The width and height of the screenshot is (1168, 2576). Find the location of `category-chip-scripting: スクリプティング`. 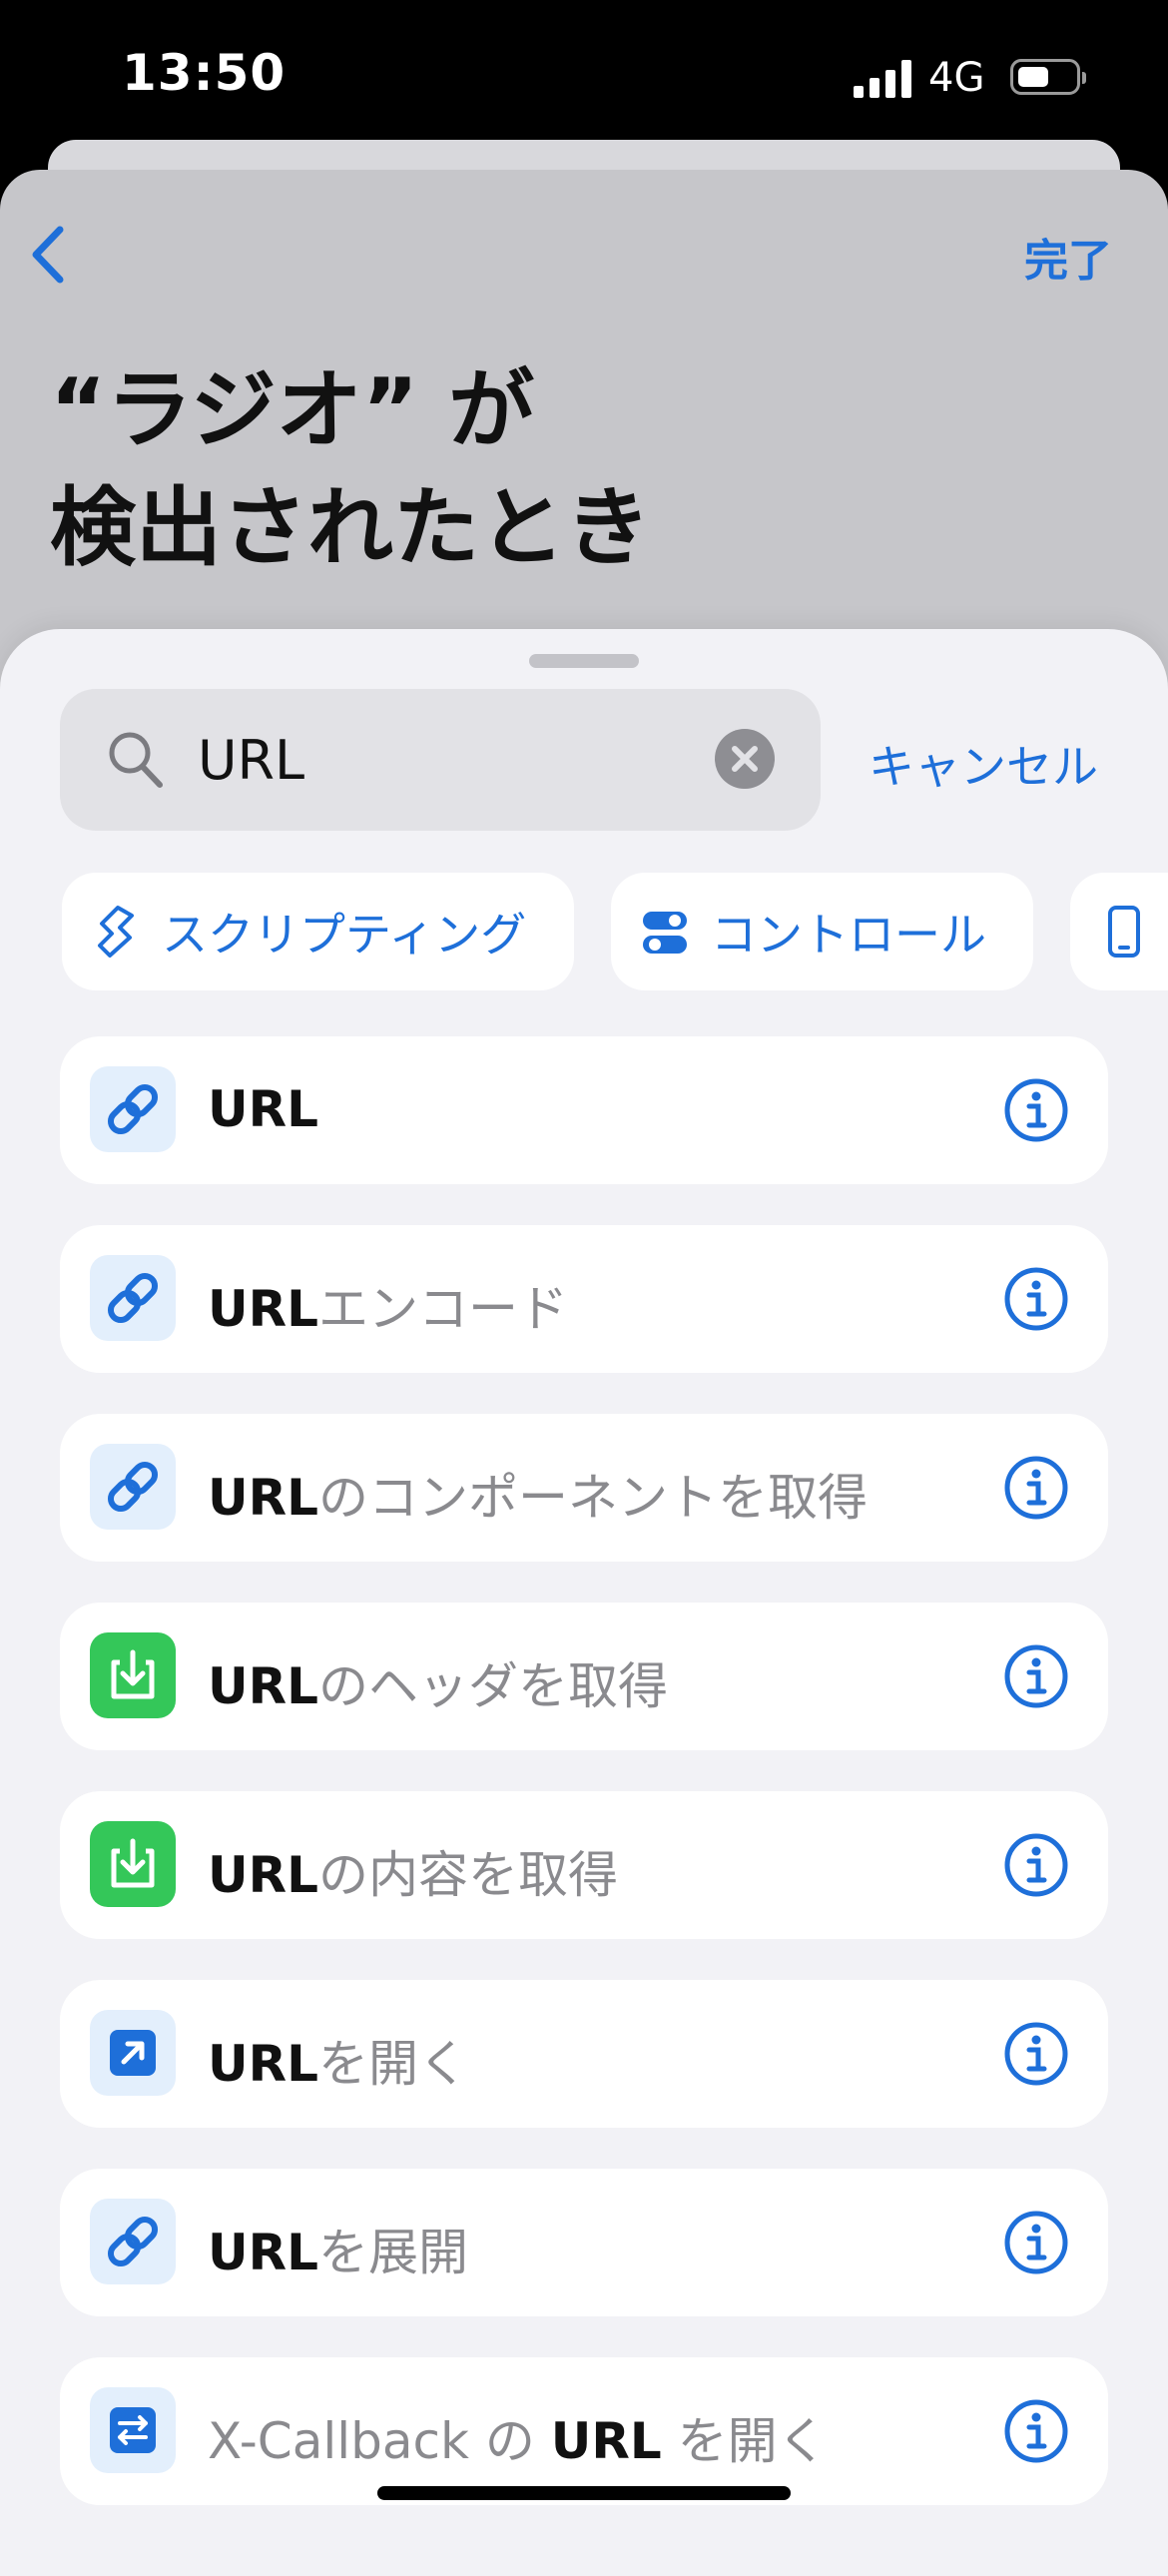

category-chip-scripting: スクリプティング is located at coordinates (318, 931).